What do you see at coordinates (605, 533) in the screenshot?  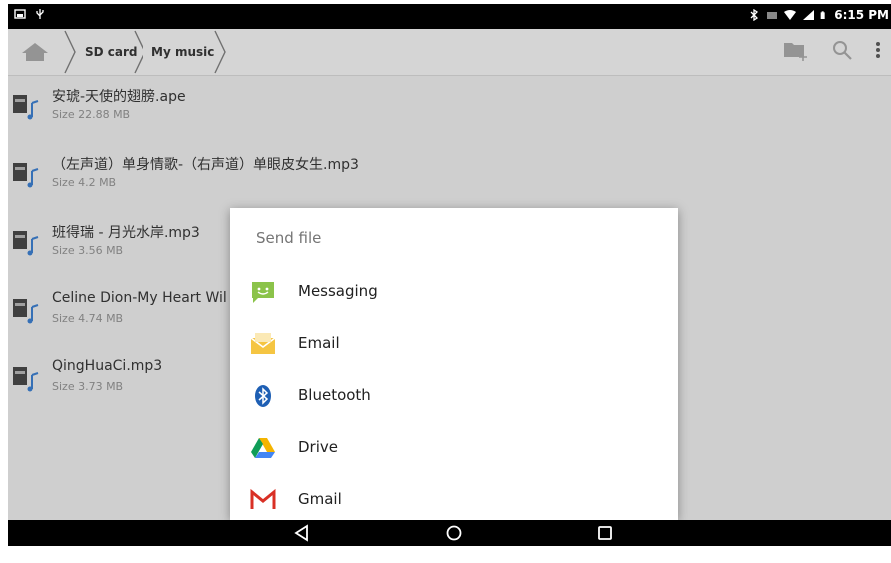 I see `recent-apps-icon` at bounding box center [605, 533].